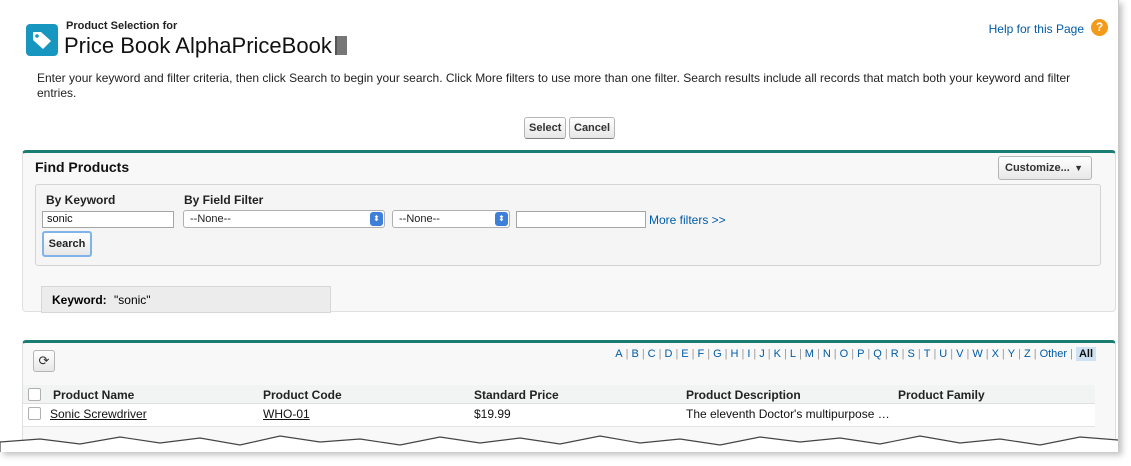 This screenshot has height=466, width=1131. I want to click on alpha-filter-y: Y, so click(1011, 354).